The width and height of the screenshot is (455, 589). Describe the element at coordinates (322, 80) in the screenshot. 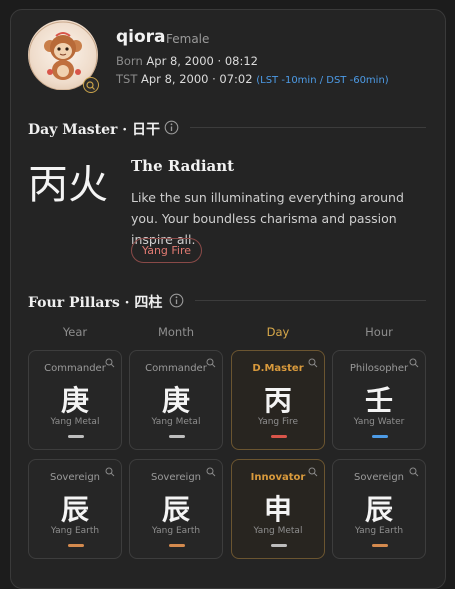

I see `tst-note: (LST -10min / DST -60min)` at that location.